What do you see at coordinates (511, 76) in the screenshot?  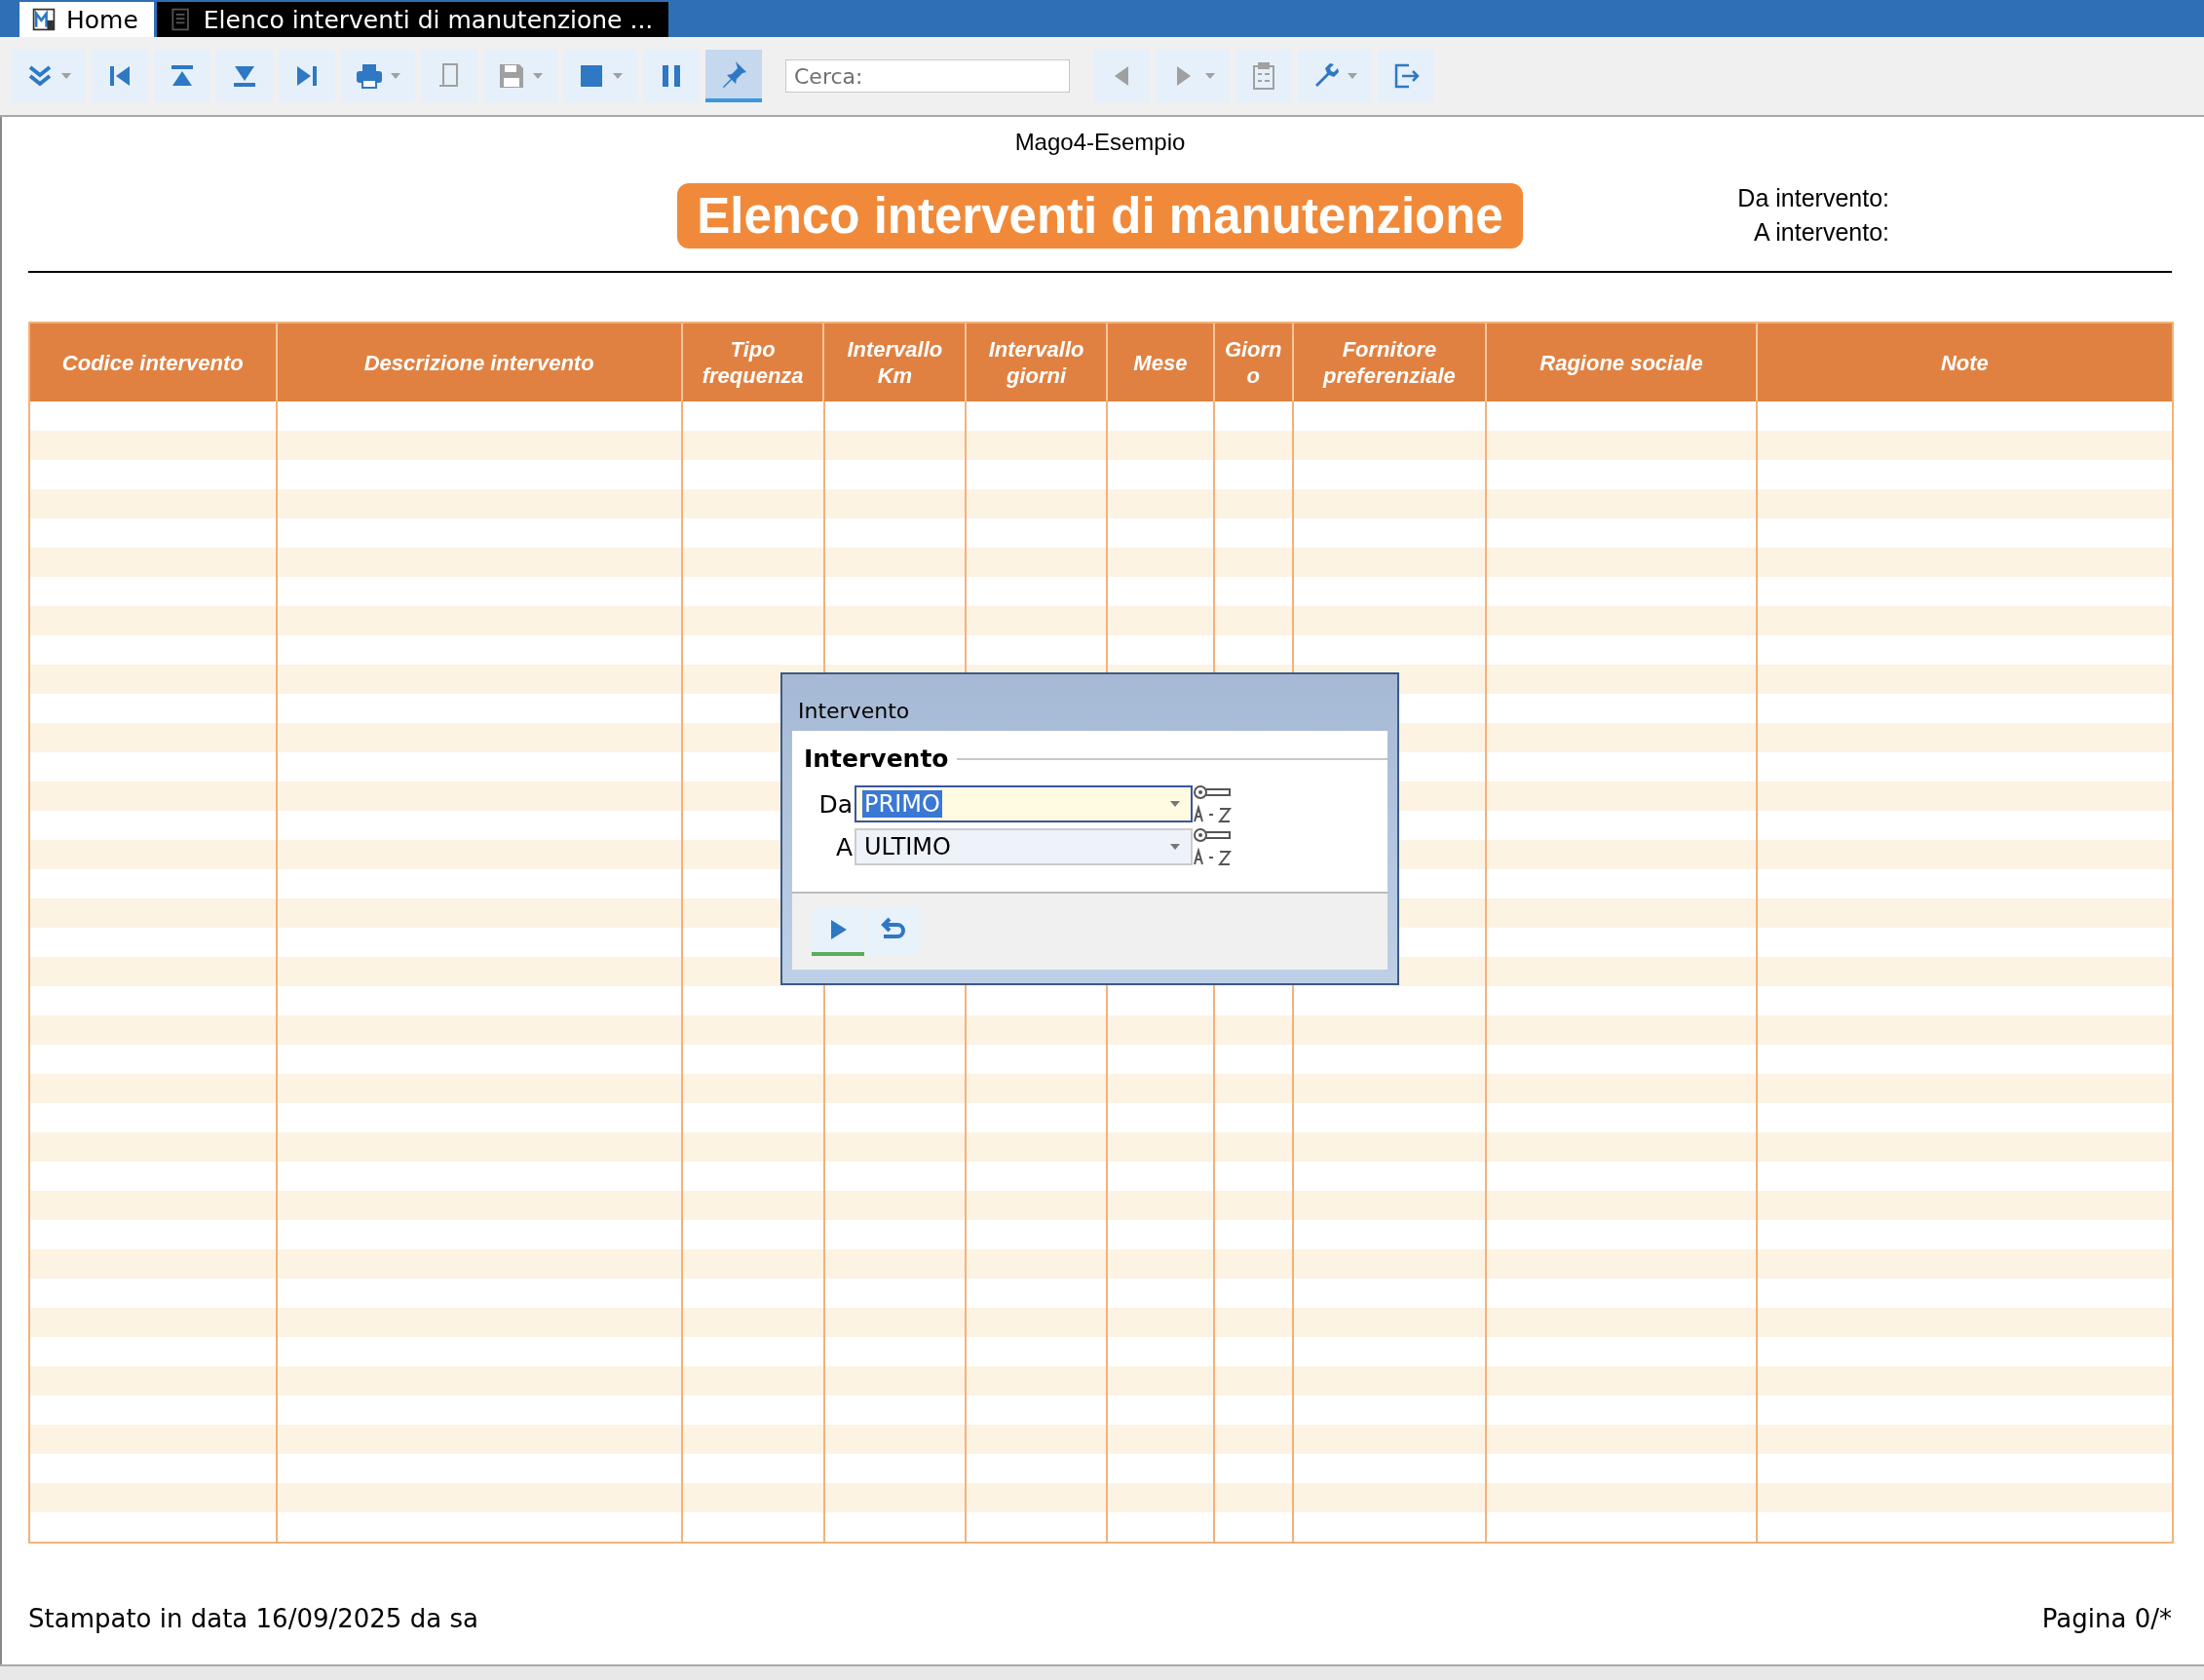 I see `save-icon` at bounding box center [511, 76].